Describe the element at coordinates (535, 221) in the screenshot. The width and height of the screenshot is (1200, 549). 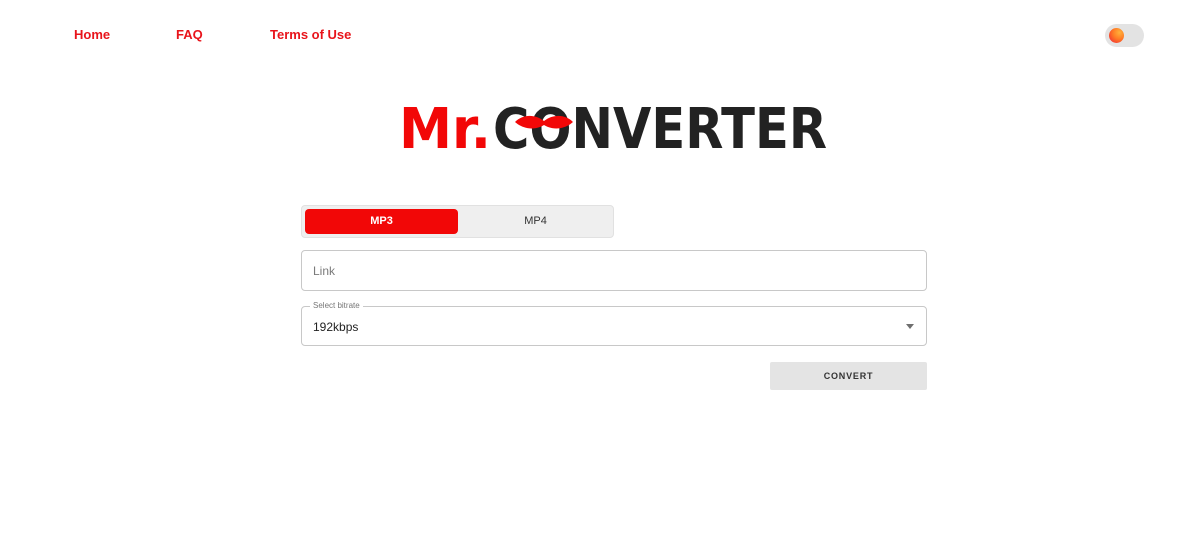
I see `tab-mp4: MP4` at that location.